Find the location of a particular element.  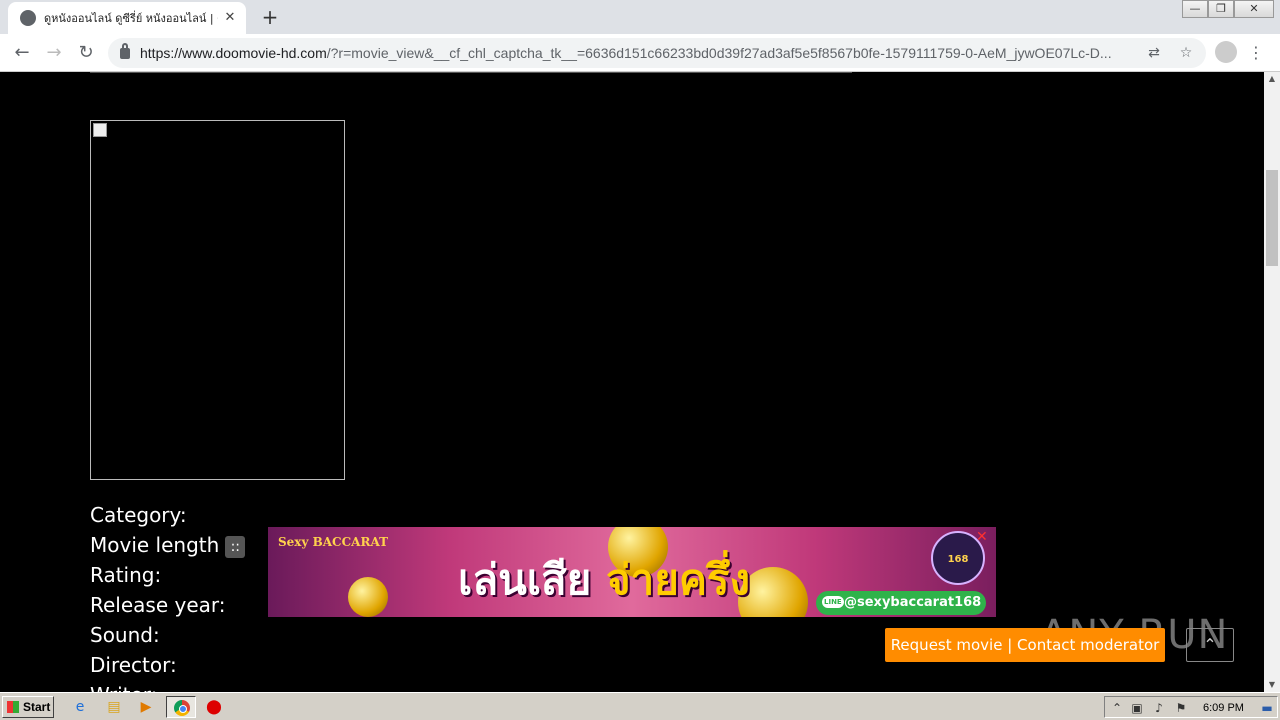

clock: 6:09 PM is located at coordinates (1223, 708).